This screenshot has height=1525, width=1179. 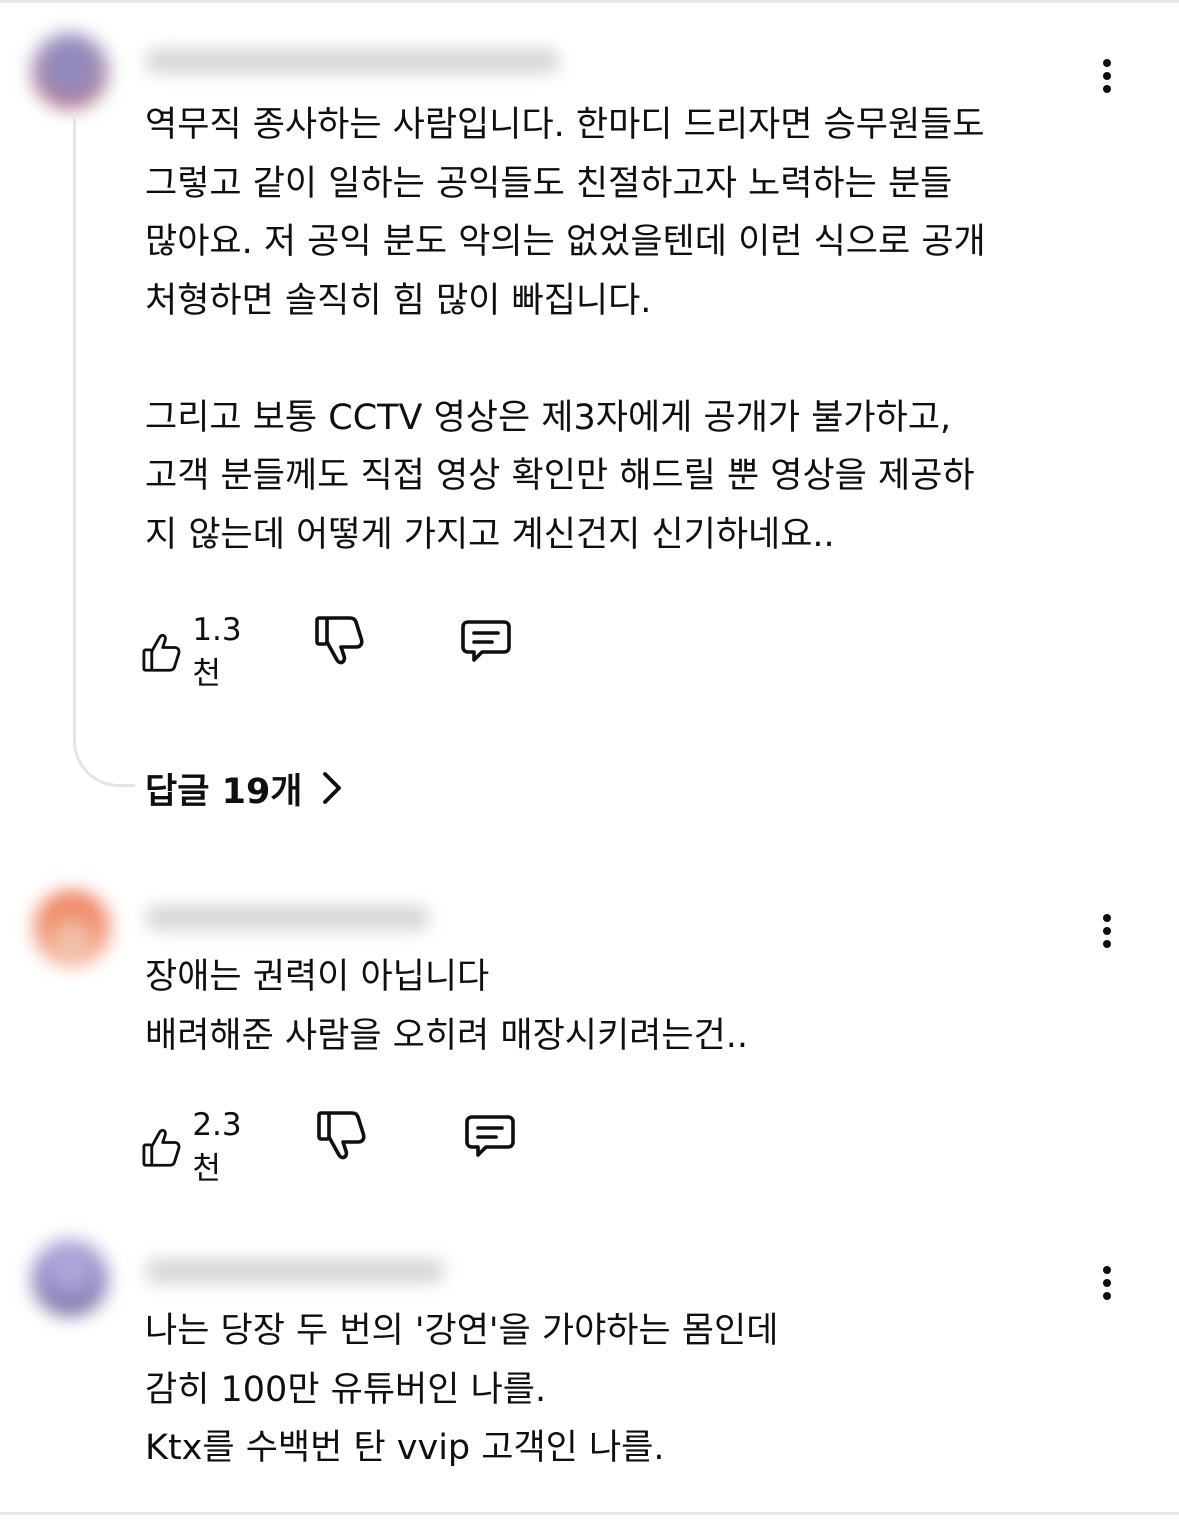 What do you see at coordinates (217, 1147) in the screenshot?
I see `like-count: 2.3천` at bounding box center [217, 1147].